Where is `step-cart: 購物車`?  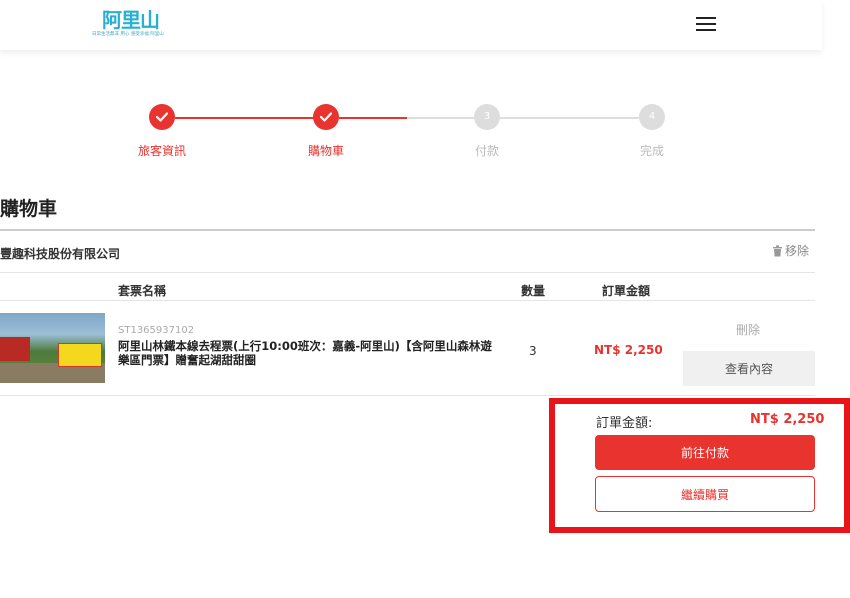
step-cart: 購物車 is located at coordinates (326, 129).